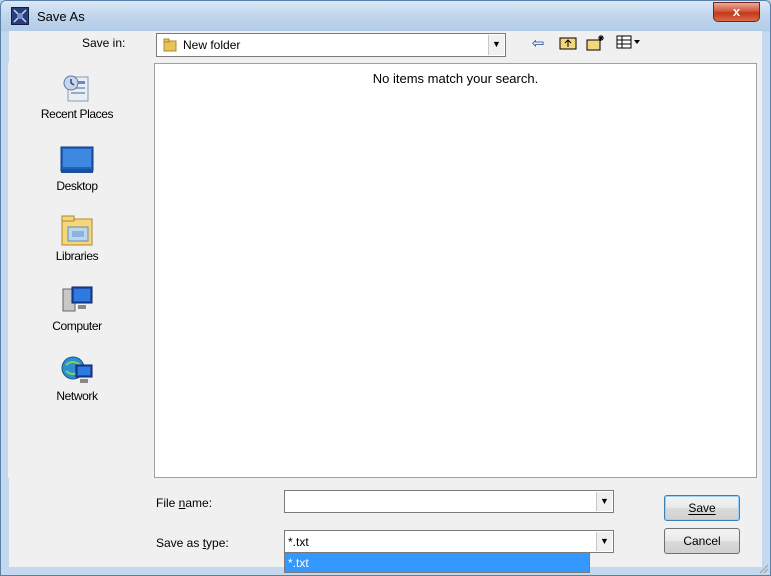  I want to click on places-bar: Recent Places Desktop Libraries Computer, so click(77, 270).